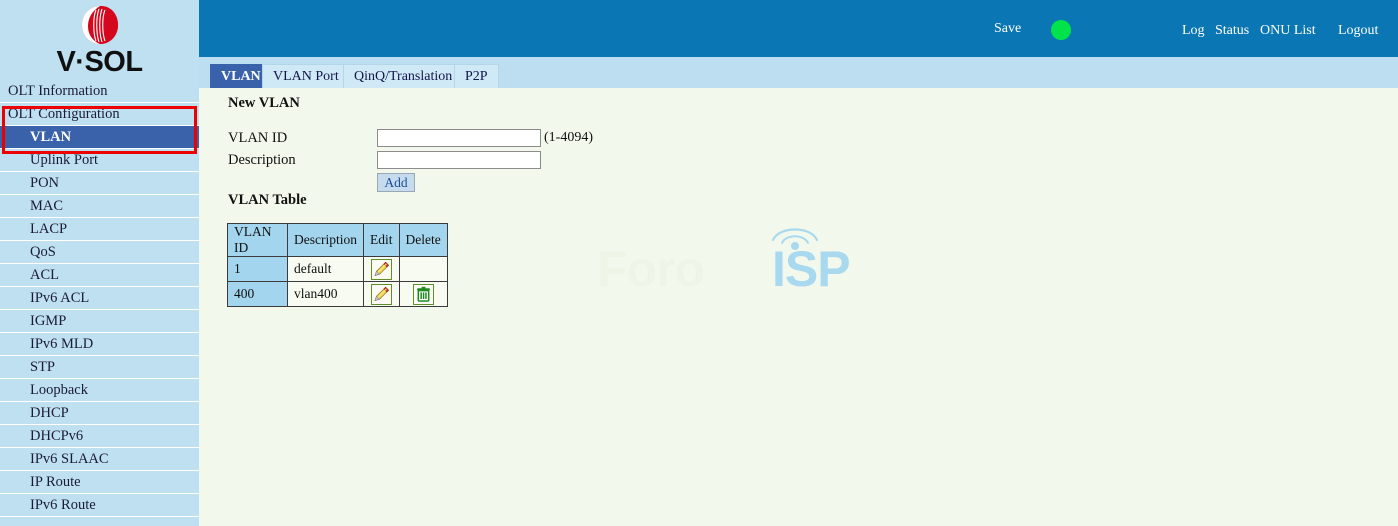  I want to click on tab-p2p: P2P, so click(476, 76).